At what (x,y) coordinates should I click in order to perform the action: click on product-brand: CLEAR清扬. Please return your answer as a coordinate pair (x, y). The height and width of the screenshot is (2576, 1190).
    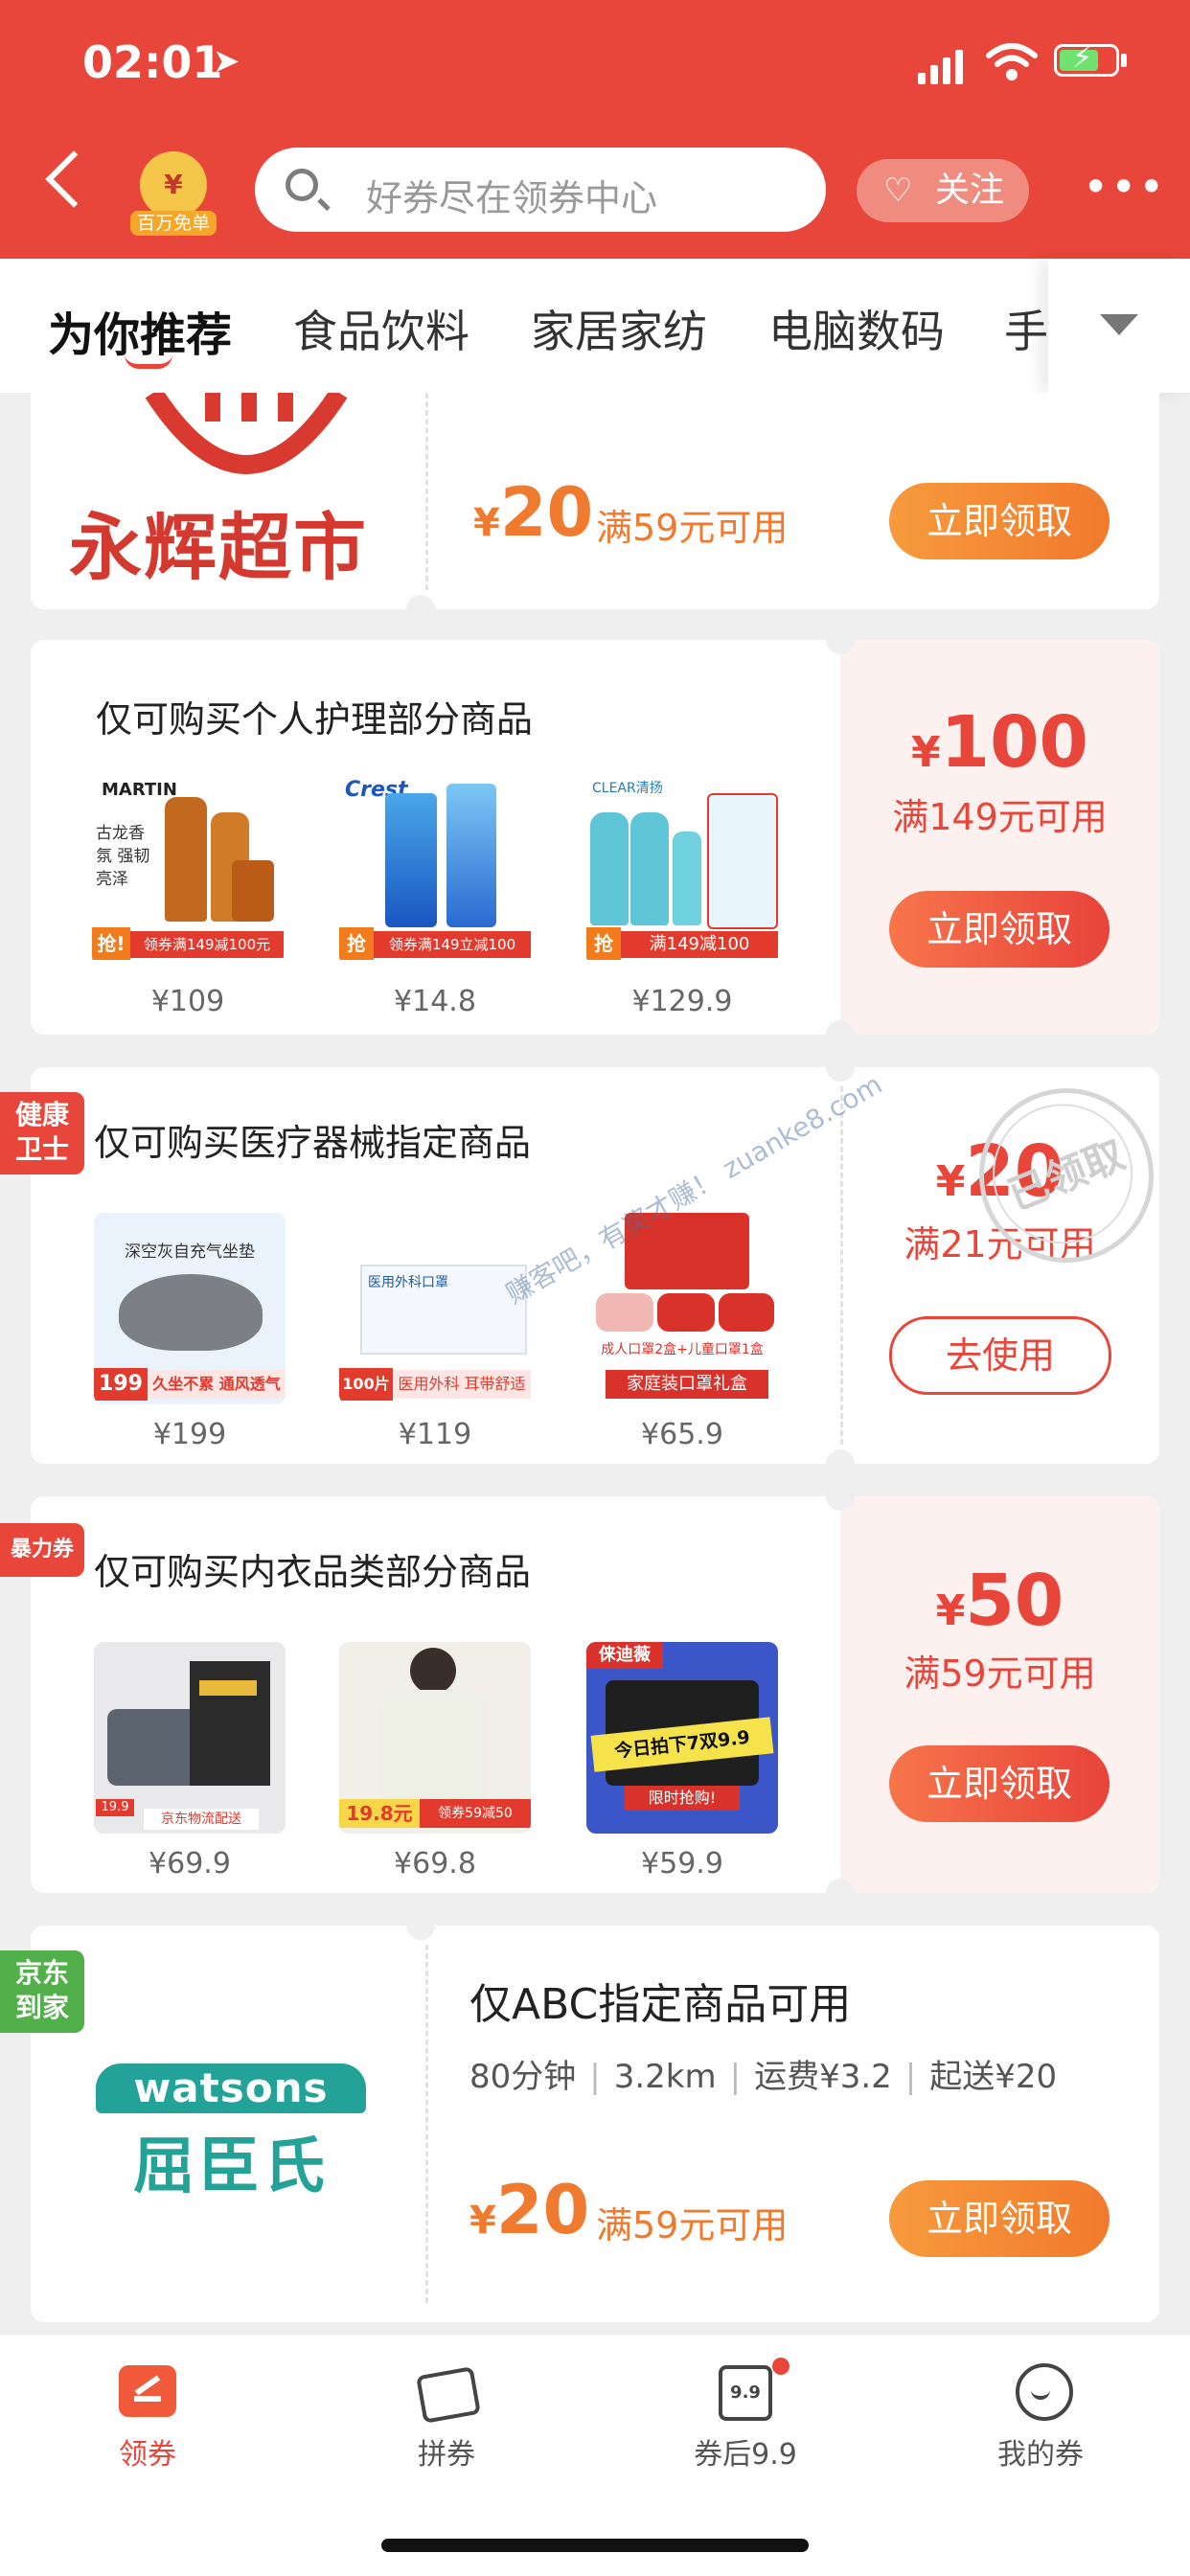
    Looking at the image, I should click on (627, 788).